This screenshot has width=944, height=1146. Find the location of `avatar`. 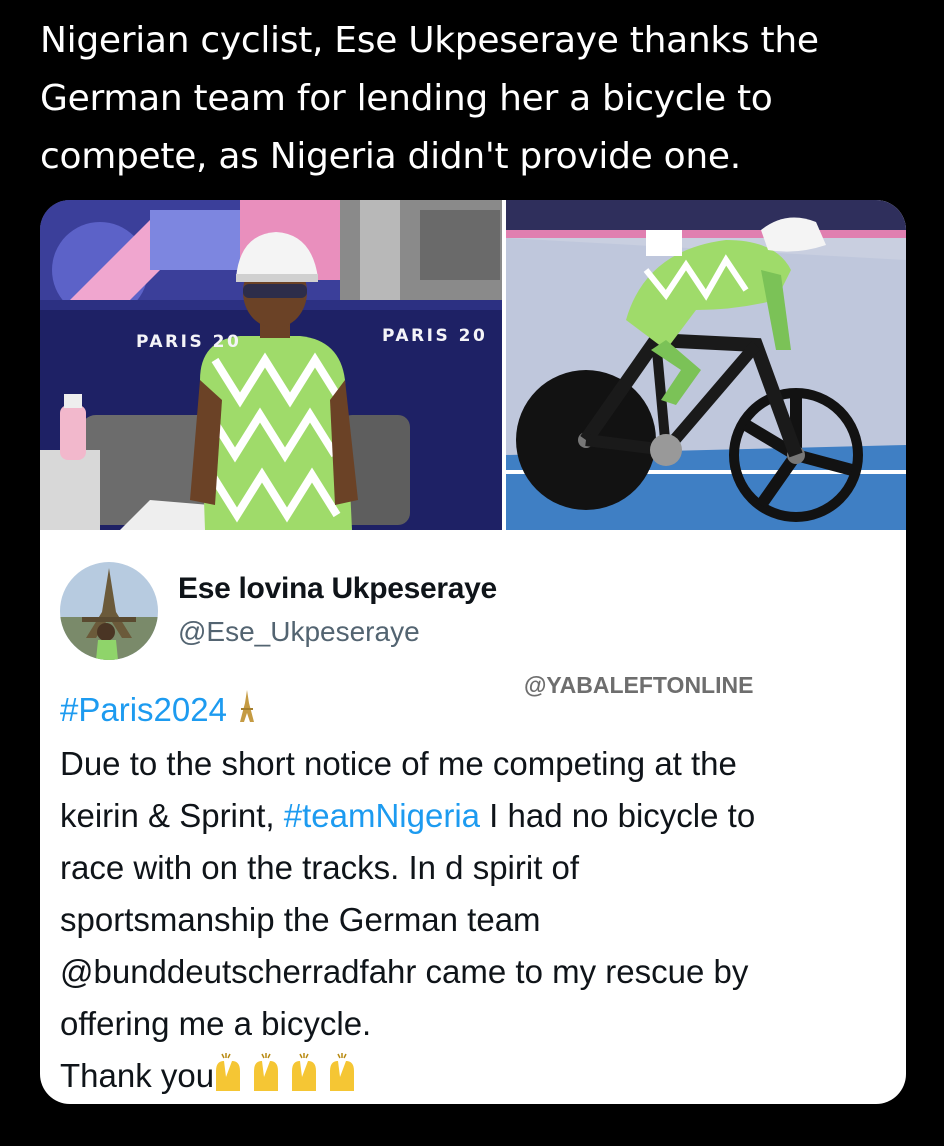

avatar is located at coordinates (109, 611).